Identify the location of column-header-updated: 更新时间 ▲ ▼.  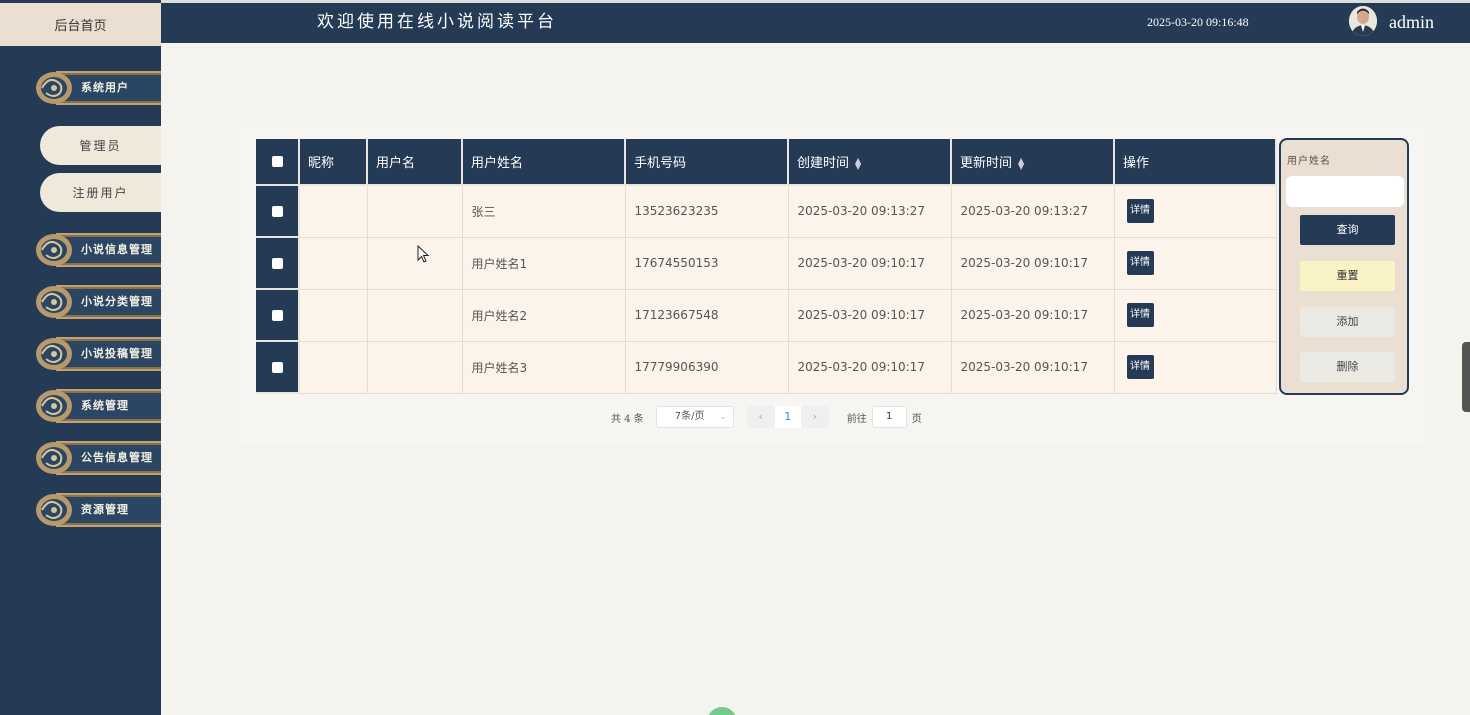
(1033, 162).